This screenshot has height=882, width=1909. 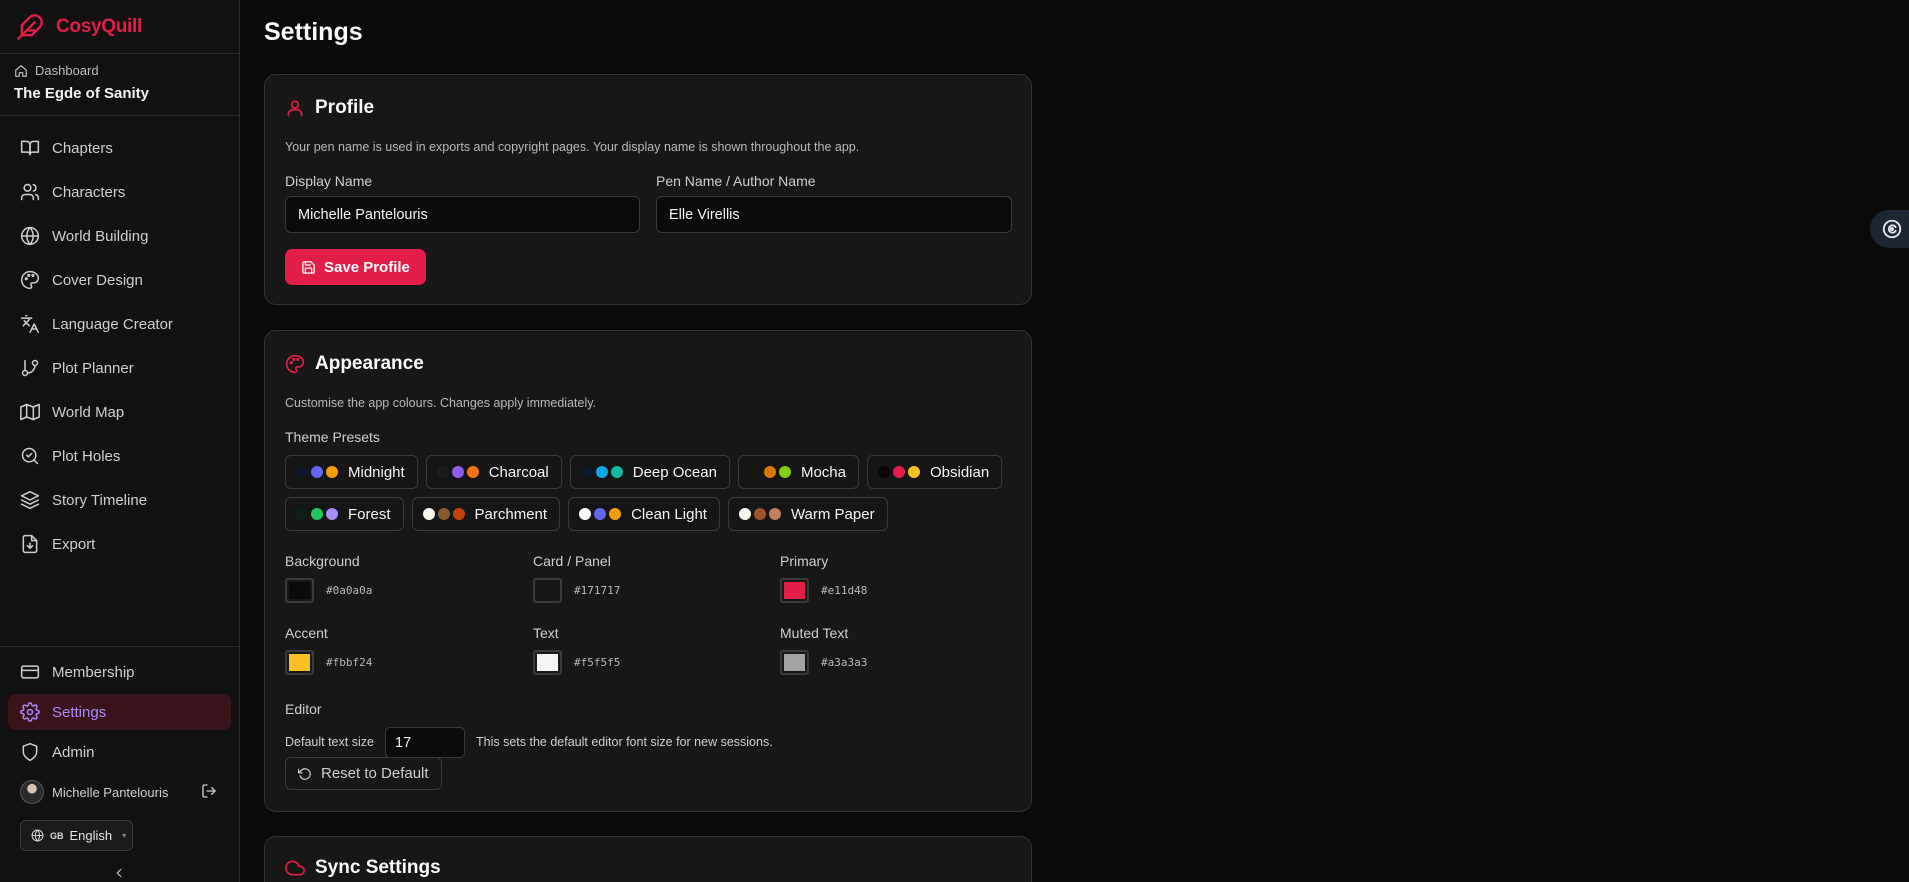 I want to click on save-icon, so click(x=308, y=267).